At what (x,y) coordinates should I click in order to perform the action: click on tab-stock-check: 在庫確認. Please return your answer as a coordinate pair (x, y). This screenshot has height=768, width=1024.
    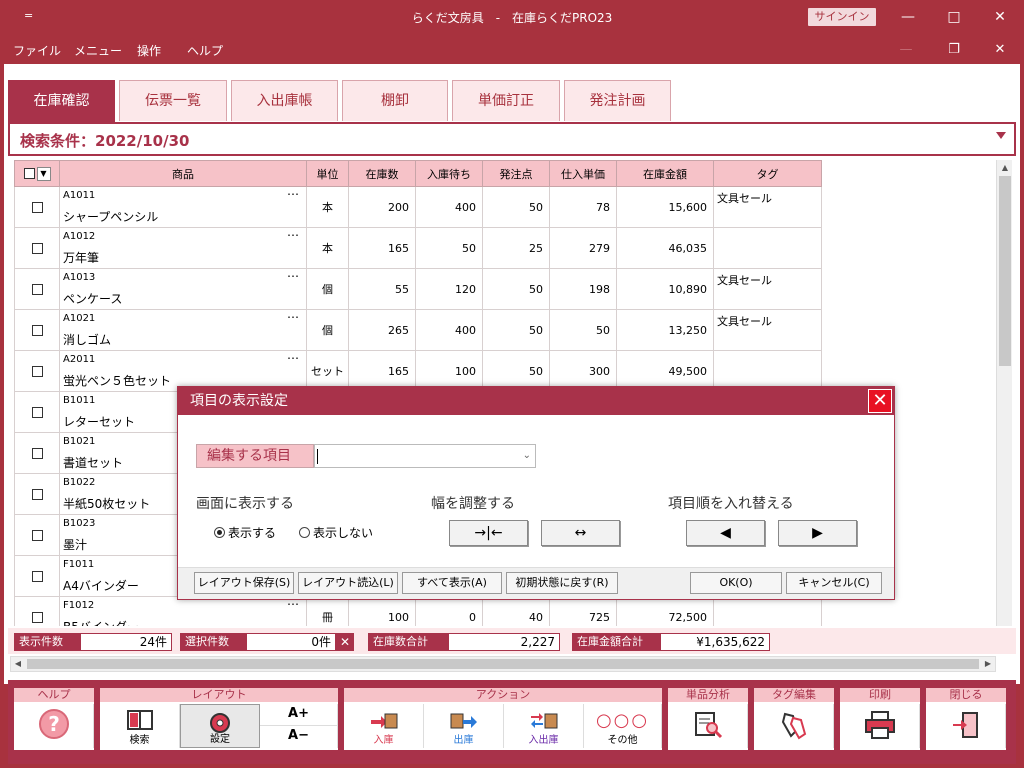
    Looking at the image, I should click on (61, 101).